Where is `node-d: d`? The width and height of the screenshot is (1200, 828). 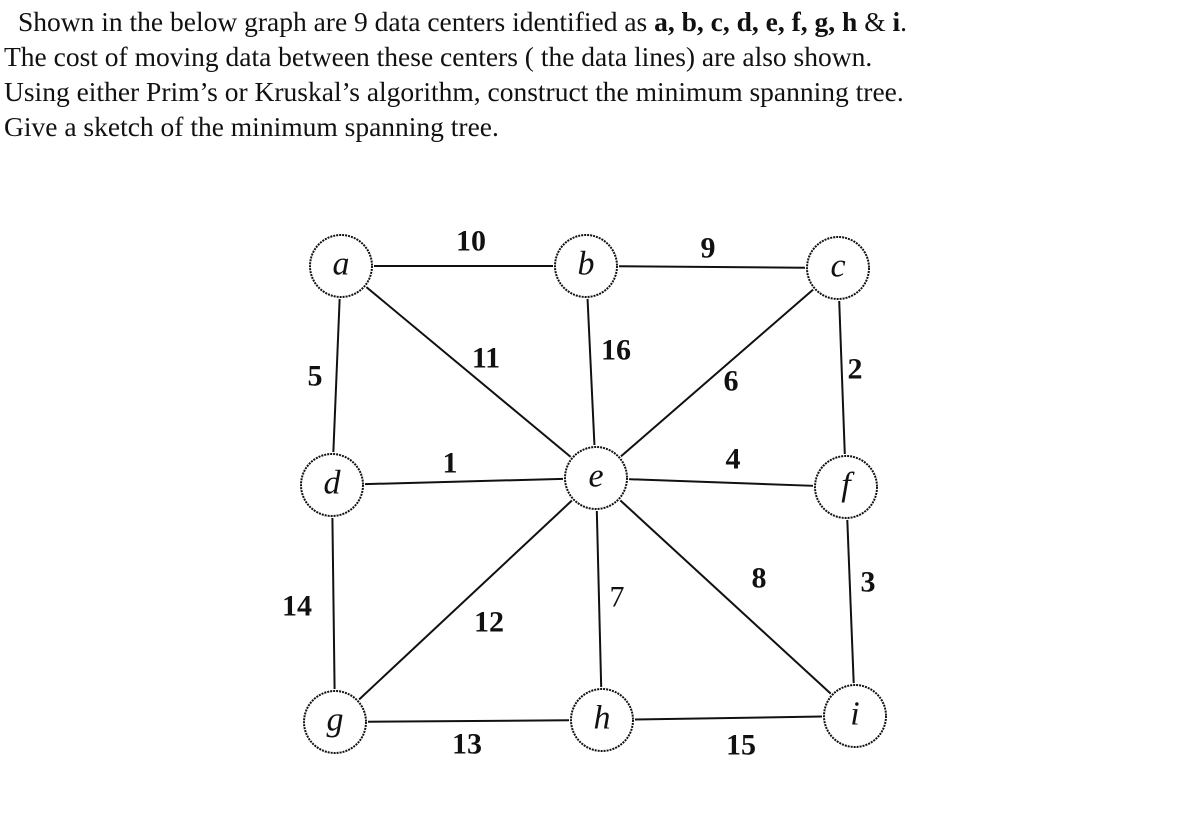
node-d: d is located at coordinates (332, 485).